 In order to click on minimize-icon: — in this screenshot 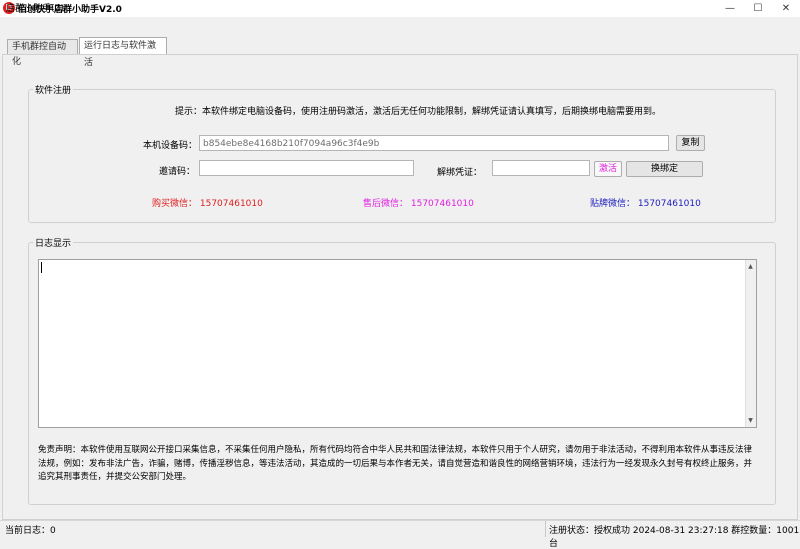, I will do `click(730, 8)`.